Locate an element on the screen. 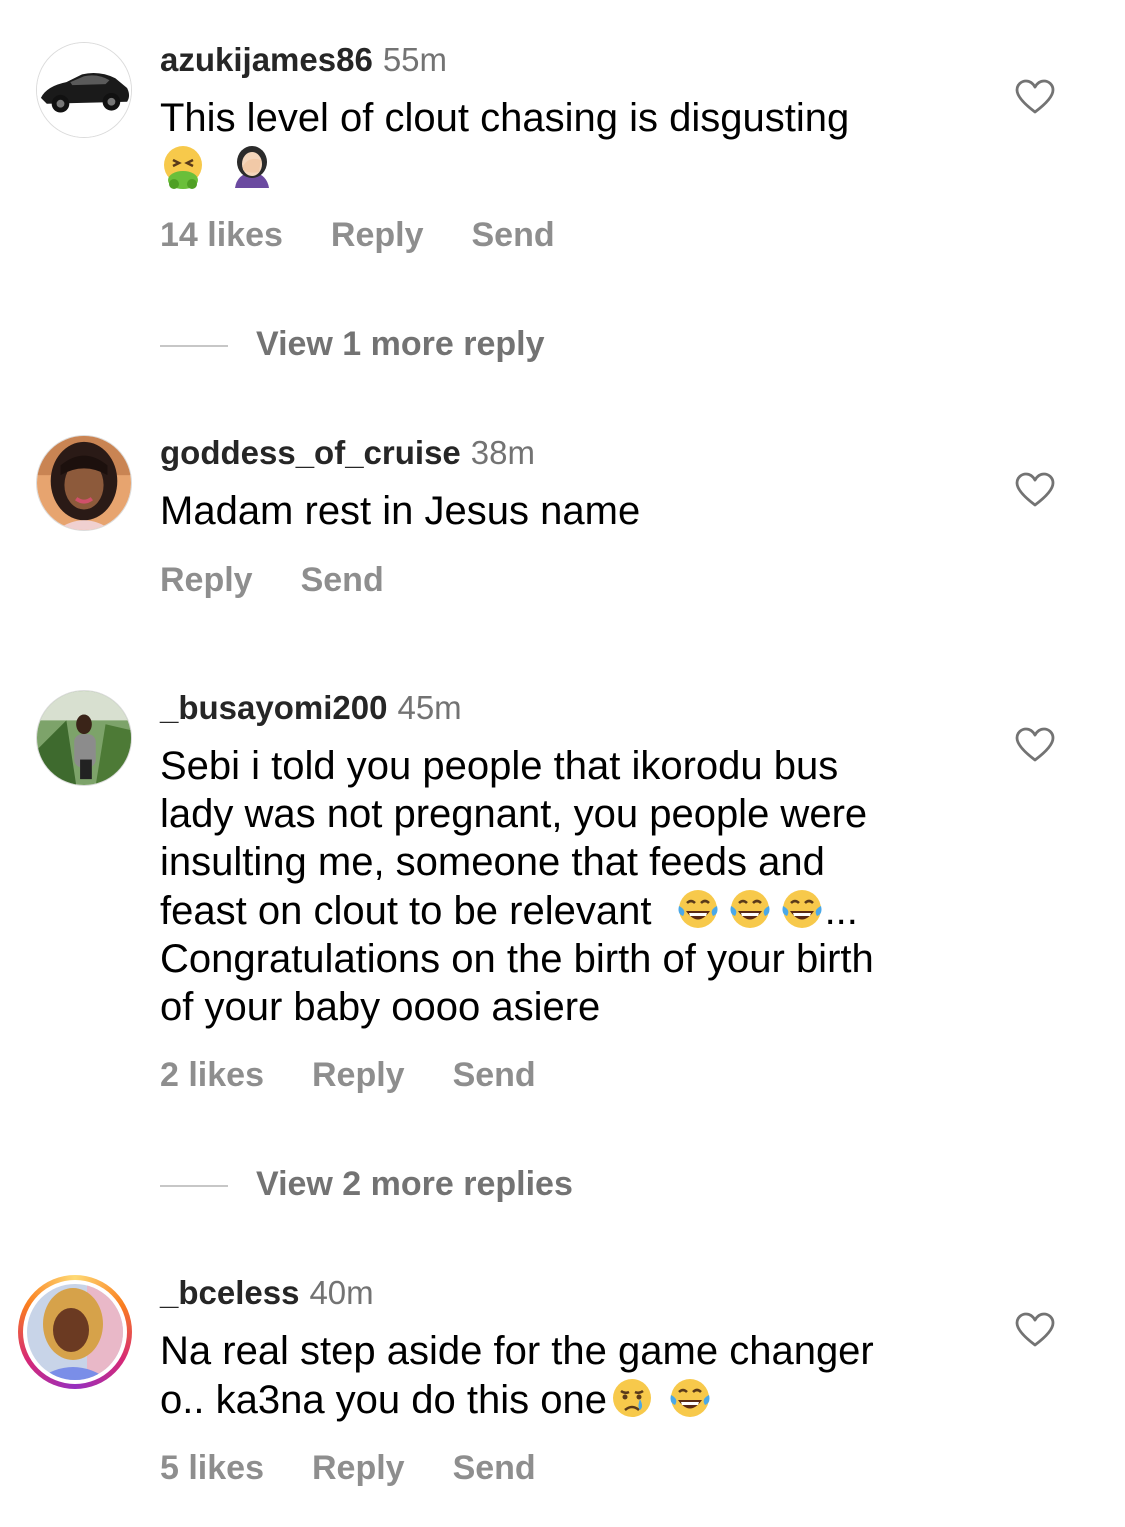 Image resolution: width=1125 pixels, height=1527 pixels. view-more-replies-button: View 1 more reply is located at coordinates (352, 344).